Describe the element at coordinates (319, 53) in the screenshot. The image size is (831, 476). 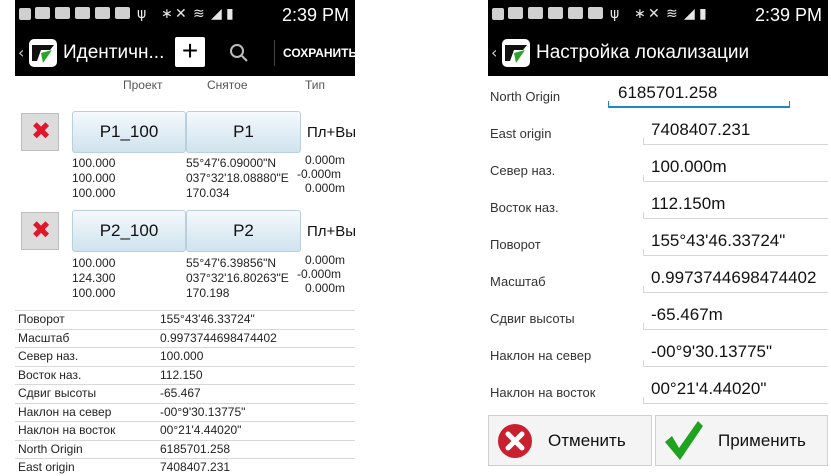
I see `save-button: СОХРАНИТЬ` at that location.